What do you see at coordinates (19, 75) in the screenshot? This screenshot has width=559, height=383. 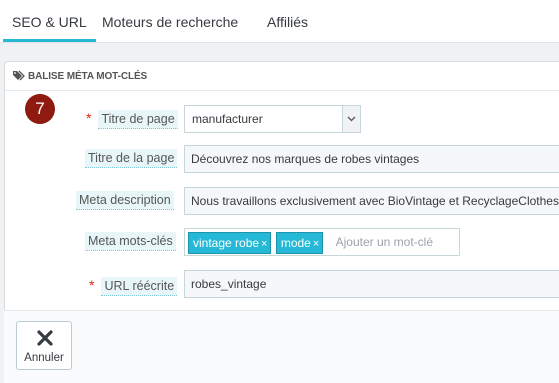 I see `tag-icon` at bounding box center [19, 75].